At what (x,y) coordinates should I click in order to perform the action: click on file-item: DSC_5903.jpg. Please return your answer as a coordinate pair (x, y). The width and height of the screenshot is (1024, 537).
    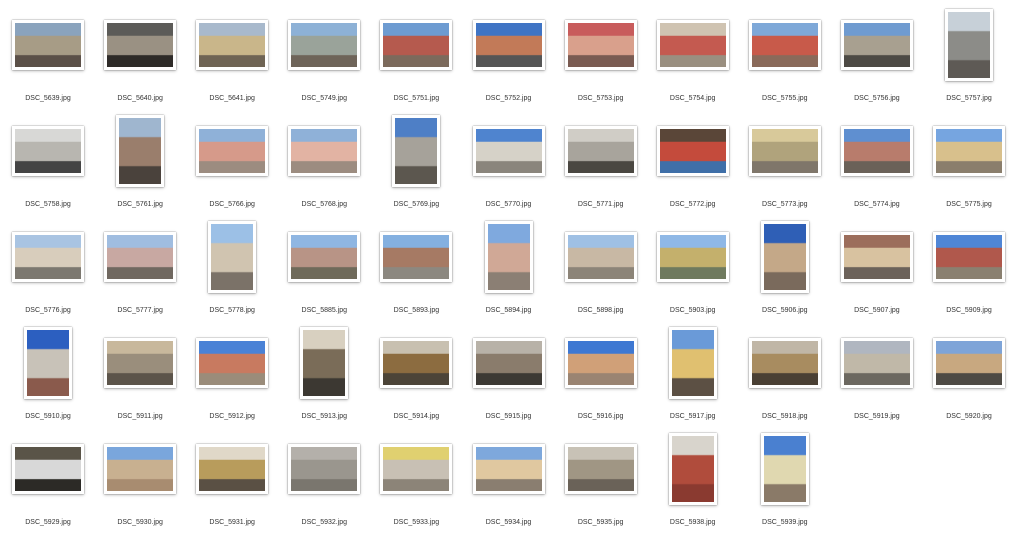
    Looking at the image, I should click on (693, 270).